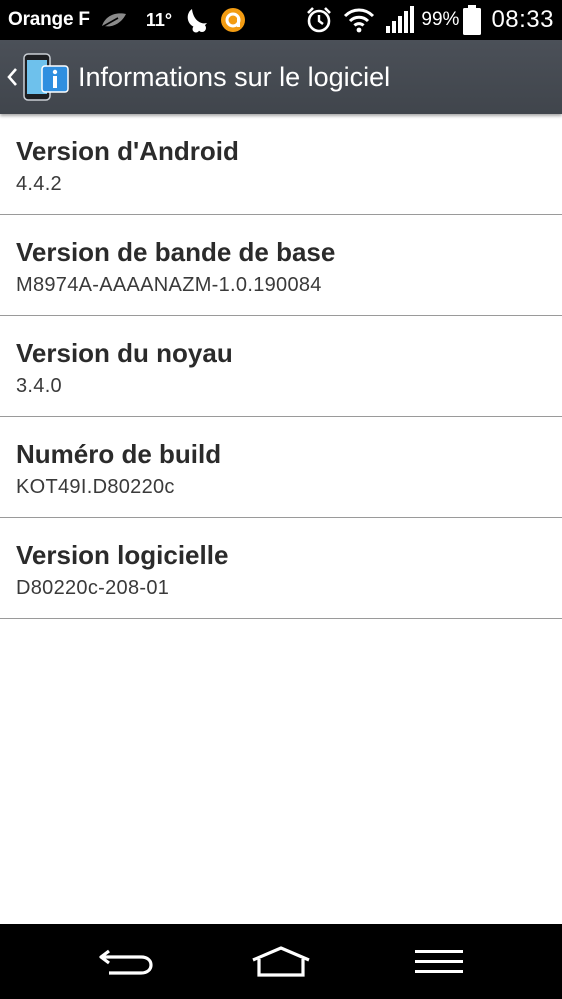 The height and width of the screenshot is (999, 562). What do you see at coordinates (359, 20) in the screenshot?
I see `wifi-icon` at bounding box center [359, 20].